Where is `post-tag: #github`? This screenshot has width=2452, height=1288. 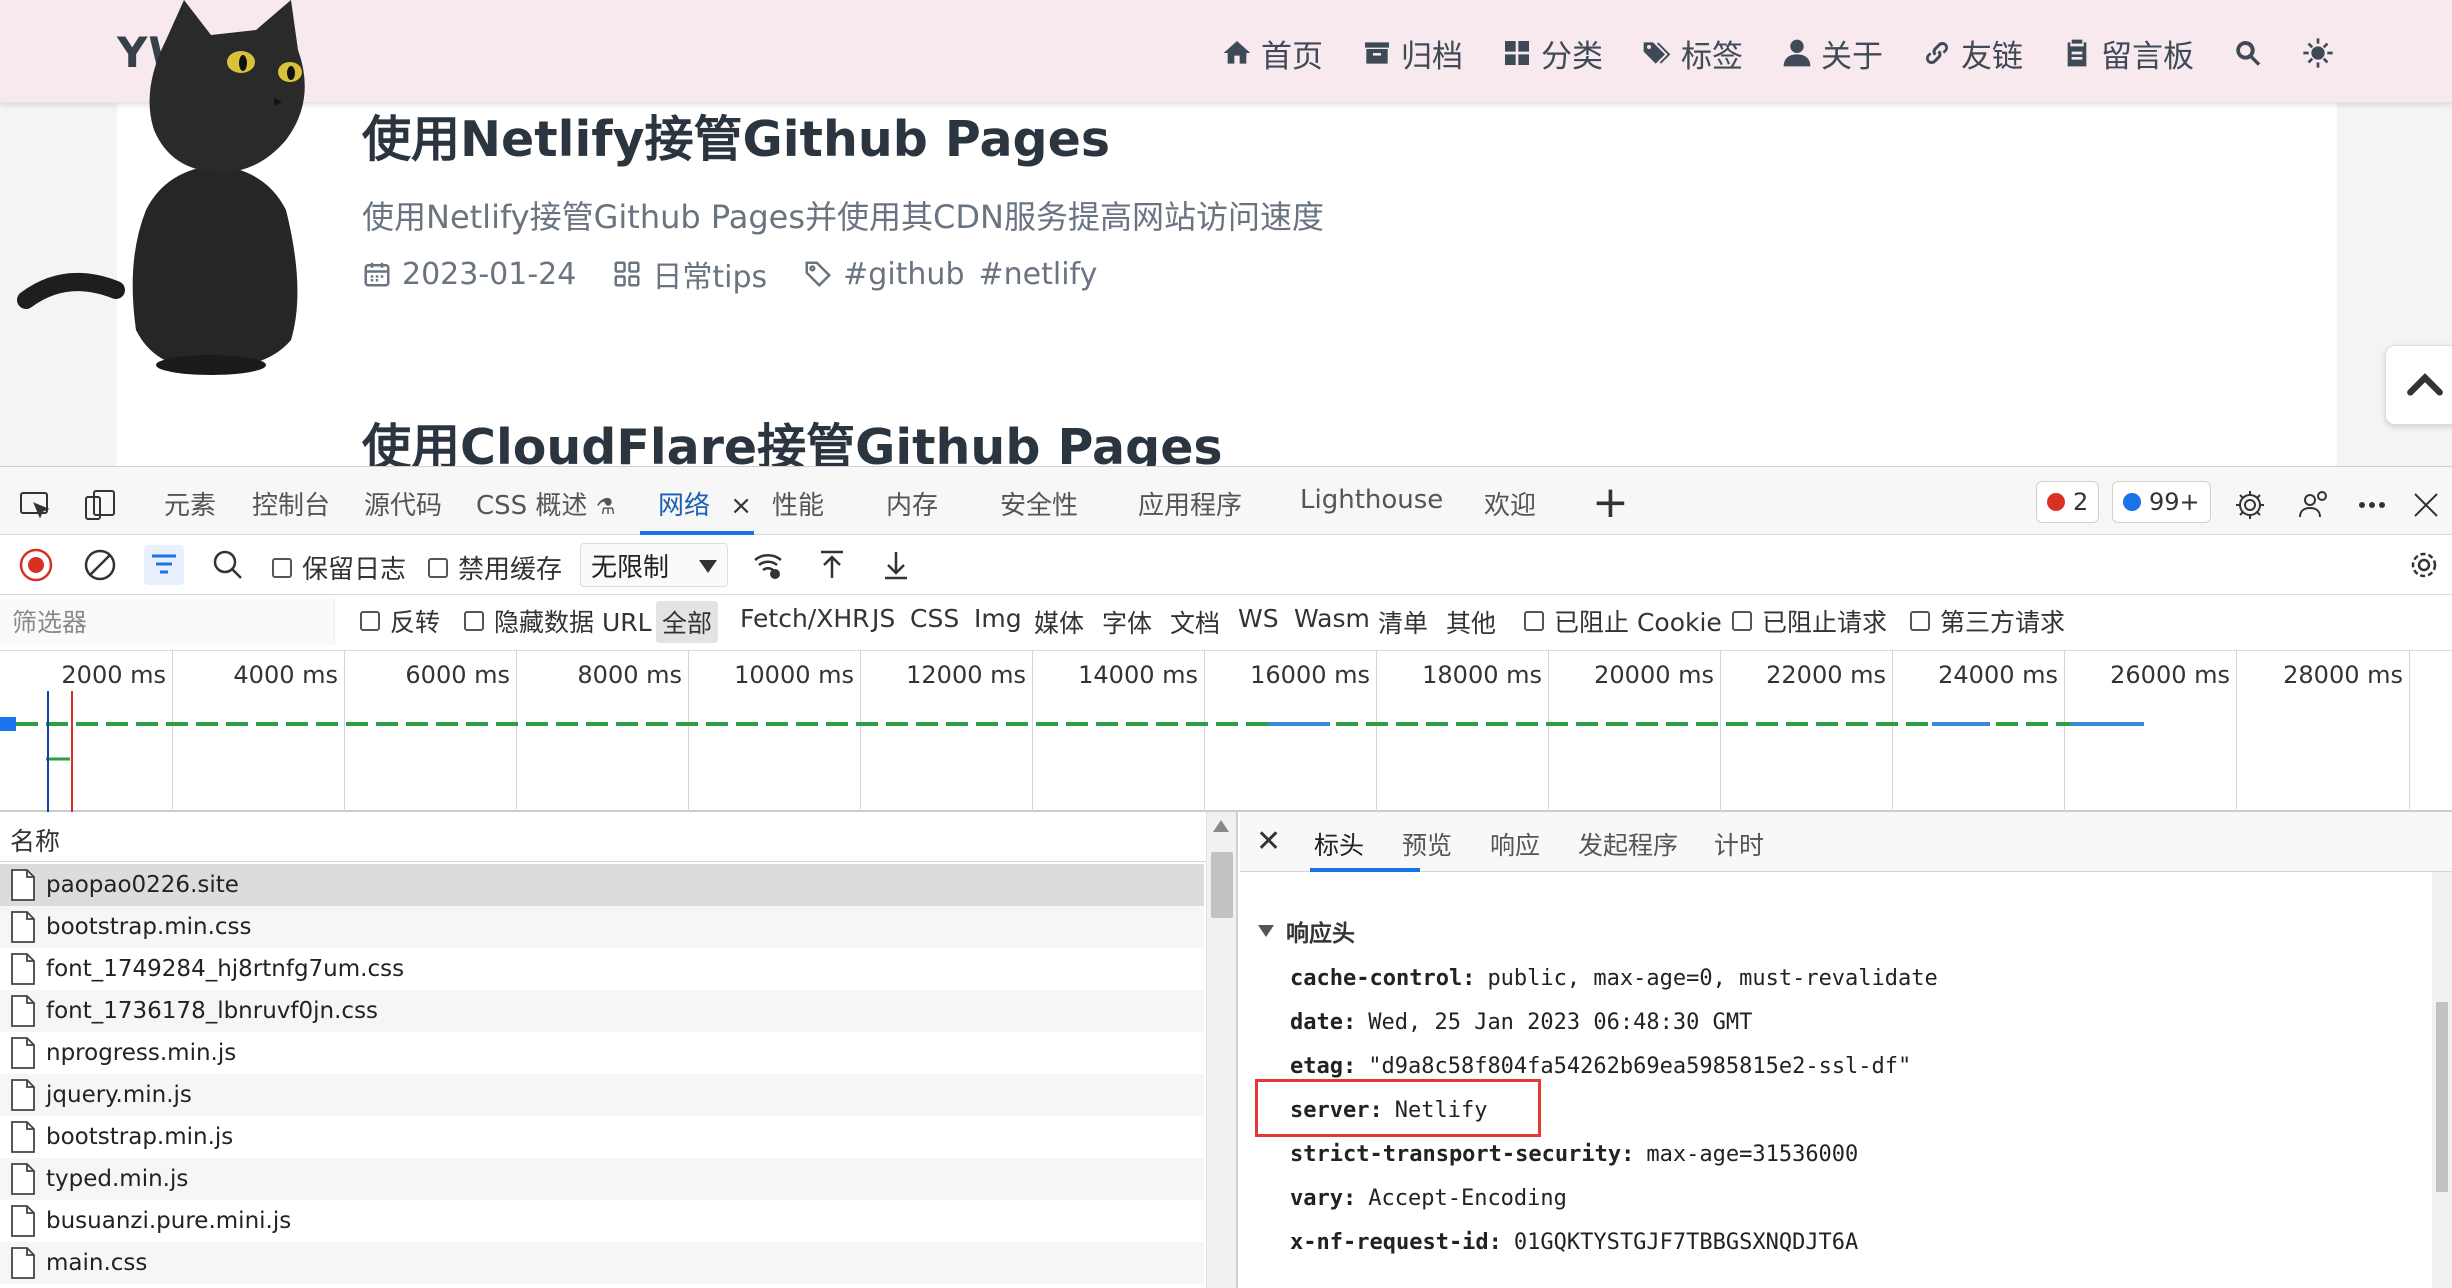 post-tag: #github is located at coordinates (903, 274).